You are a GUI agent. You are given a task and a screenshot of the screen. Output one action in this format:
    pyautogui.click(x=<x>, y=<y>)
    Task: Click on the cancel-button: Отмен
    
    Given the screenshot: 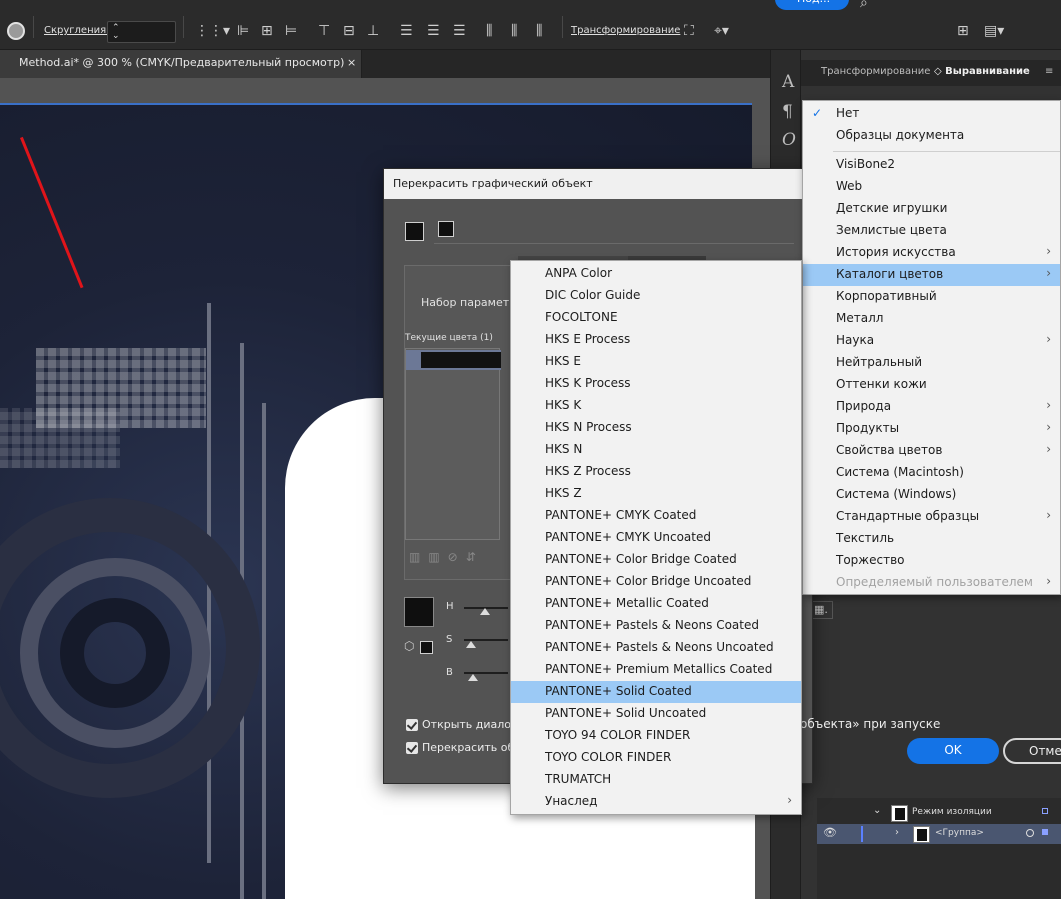 What is the action you would take?
    pyautogui.click(x=1032, y=751)
    